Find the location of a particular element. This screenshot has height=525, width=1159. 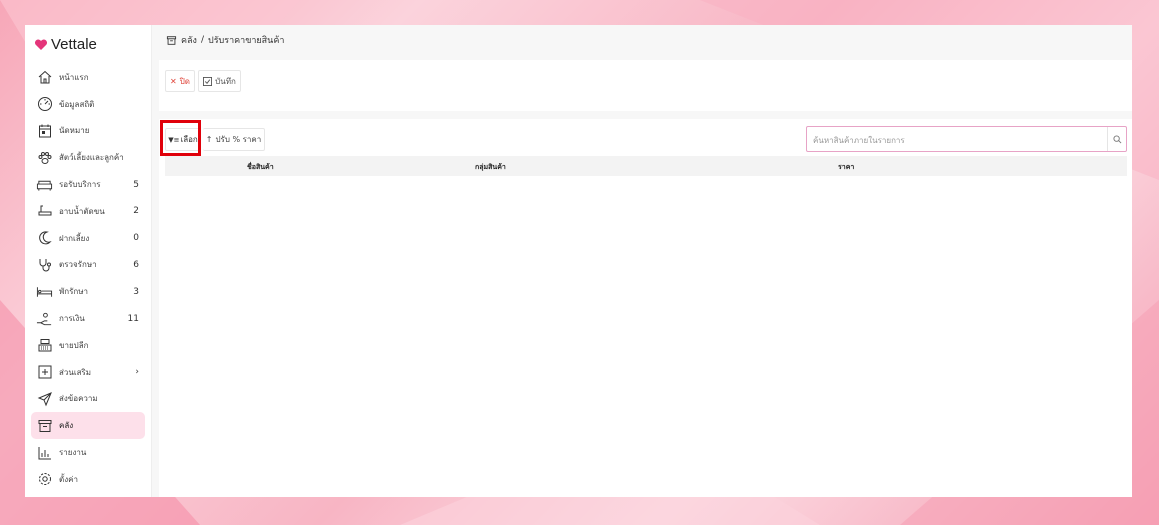

sidebar-item-reports: รายงาน is located at coordinates (88, 452).